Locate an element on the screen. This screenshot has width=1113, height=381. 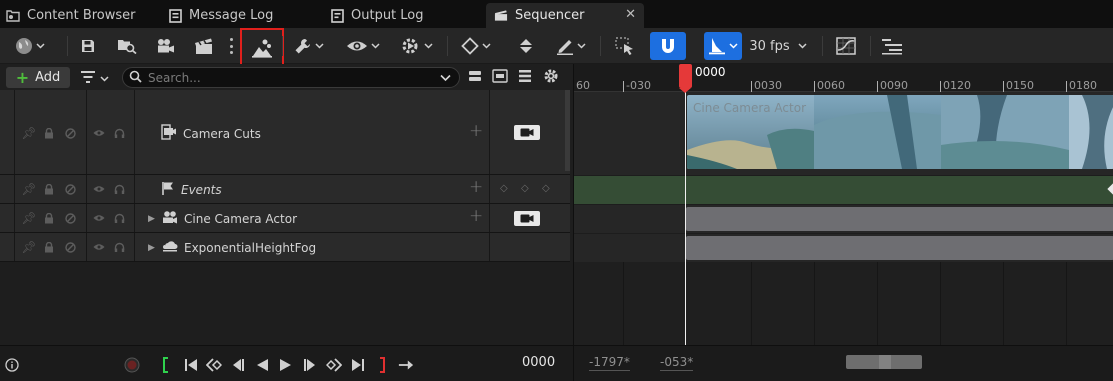
lane-exponential-height-fog is located at coordinates (843, 247).